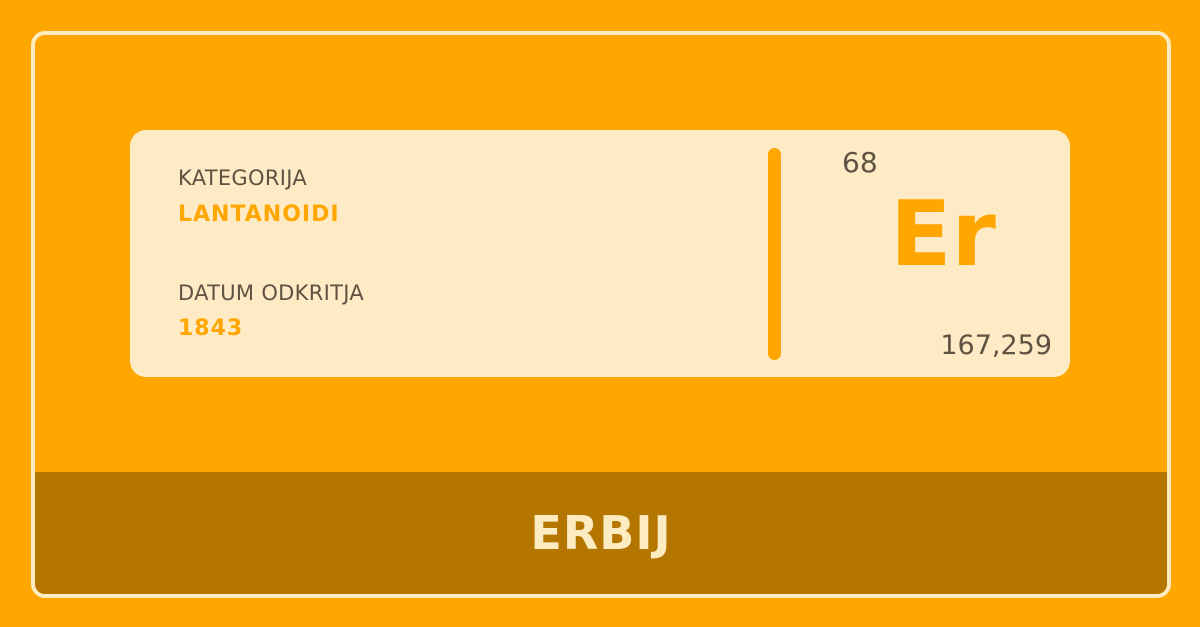 This screenshot has width=1200, height=627. What do you see at coordinates (943, 234) in the screenshot?
I see `element-symbol: Er` at bounding box center [943, 234].